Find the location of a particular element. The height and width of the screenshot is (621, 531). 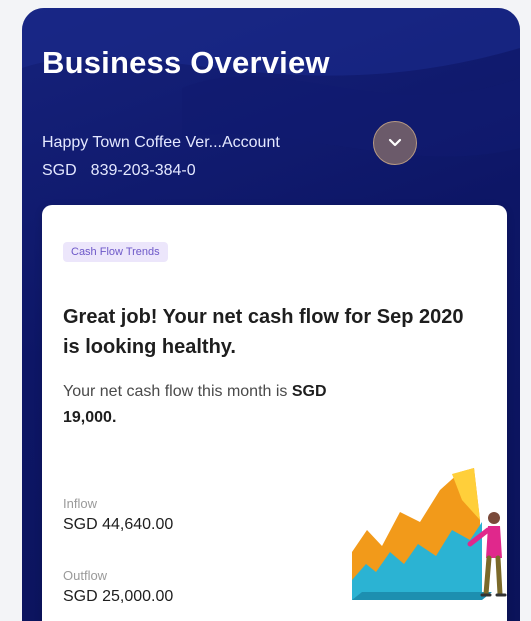

illustration-base is located at coordinates (422, 596).